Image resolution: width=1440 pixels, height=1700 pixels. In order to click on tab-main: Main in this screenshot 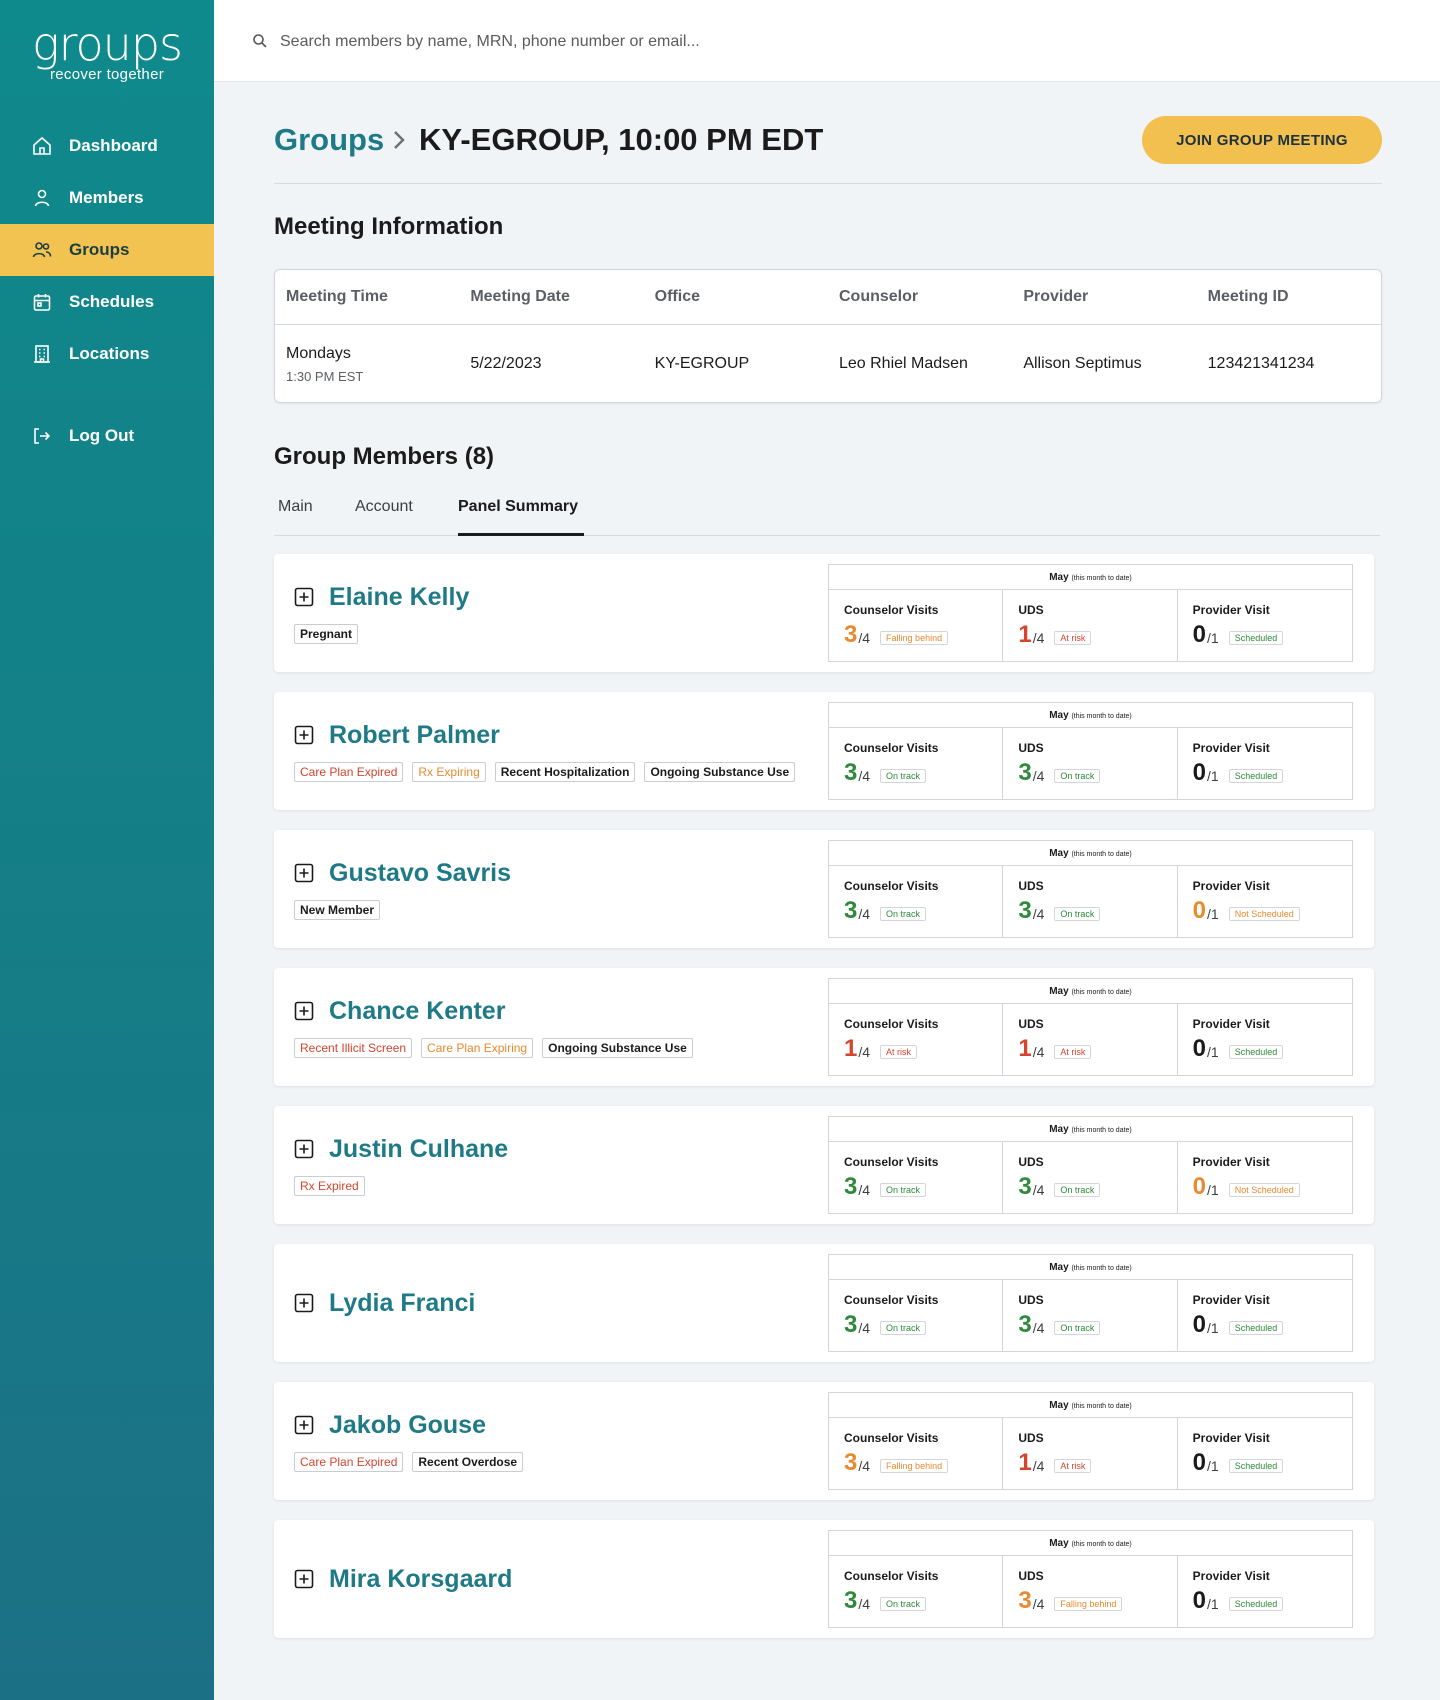, I will do `click(295, 507)`.